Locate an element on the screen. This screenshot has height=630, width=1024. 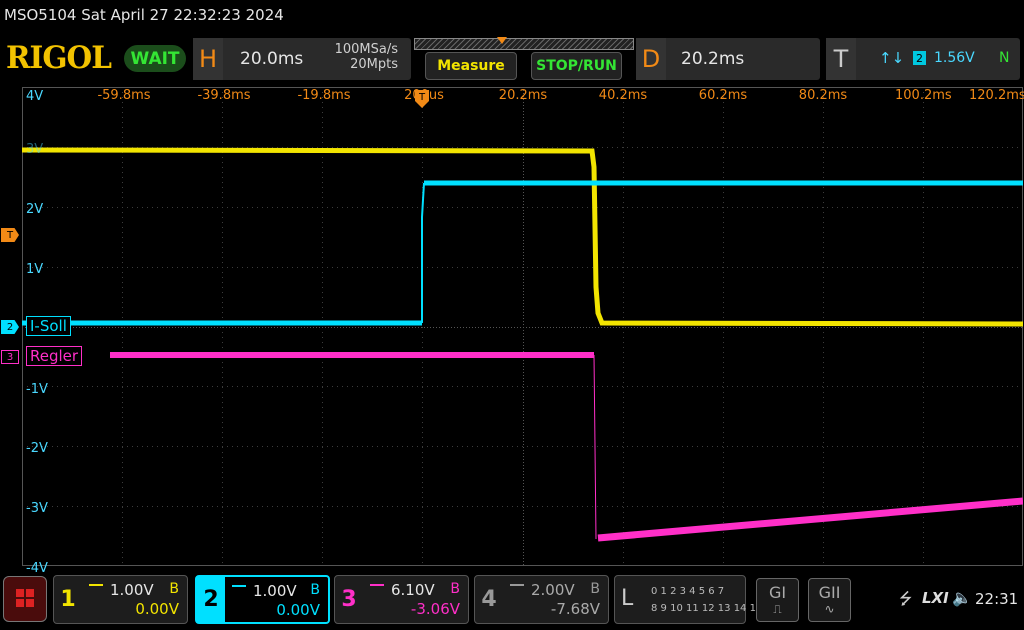
stop-run-button: STOP/RUN is located at coordinates (576, 66).